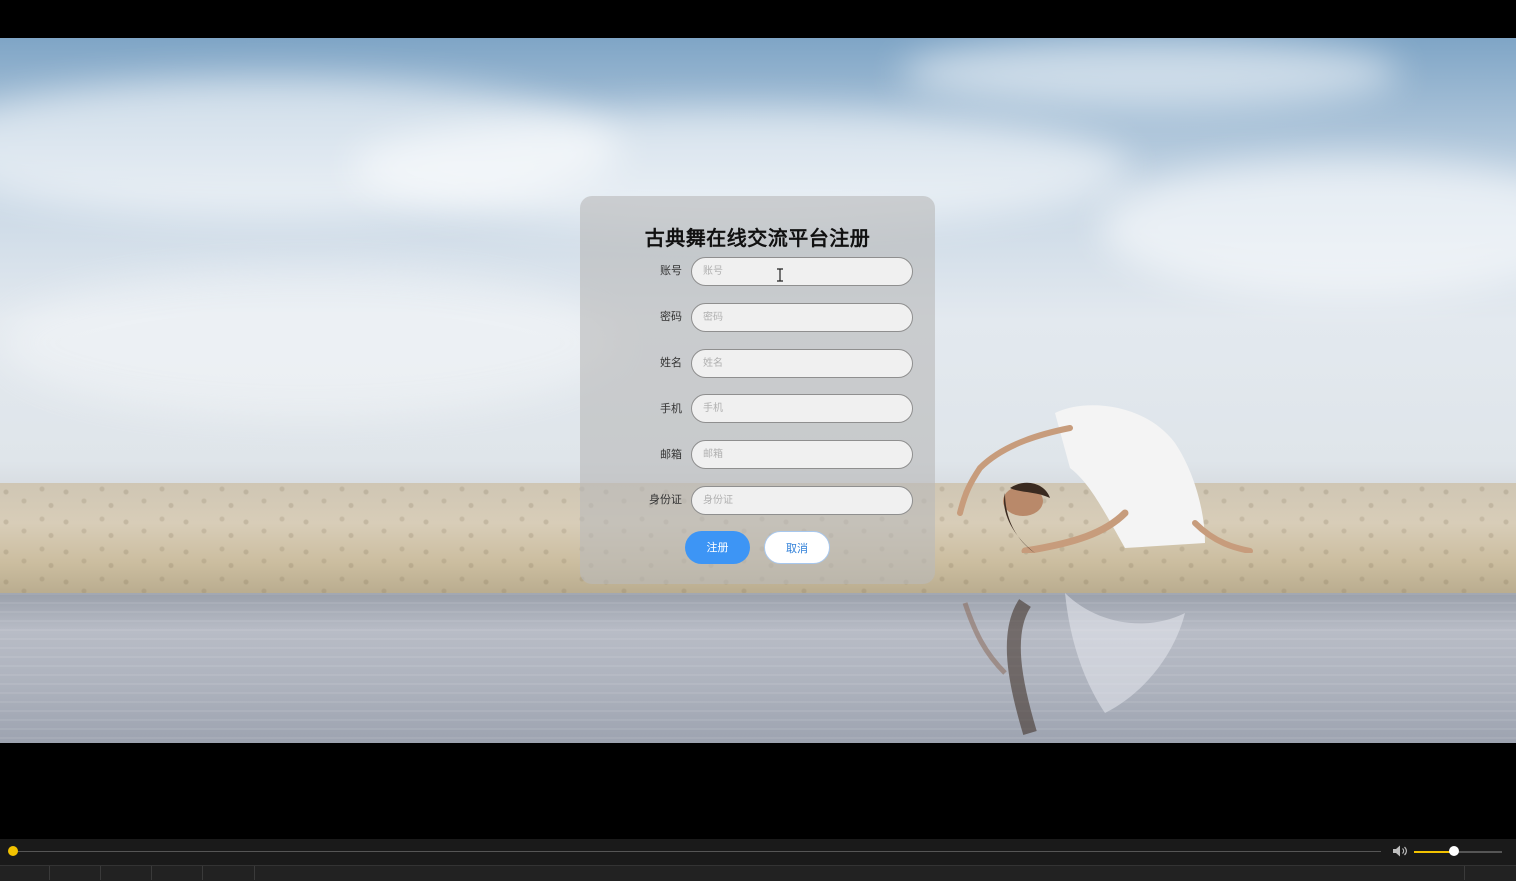  I want to click on password-input, so click(802, 317).